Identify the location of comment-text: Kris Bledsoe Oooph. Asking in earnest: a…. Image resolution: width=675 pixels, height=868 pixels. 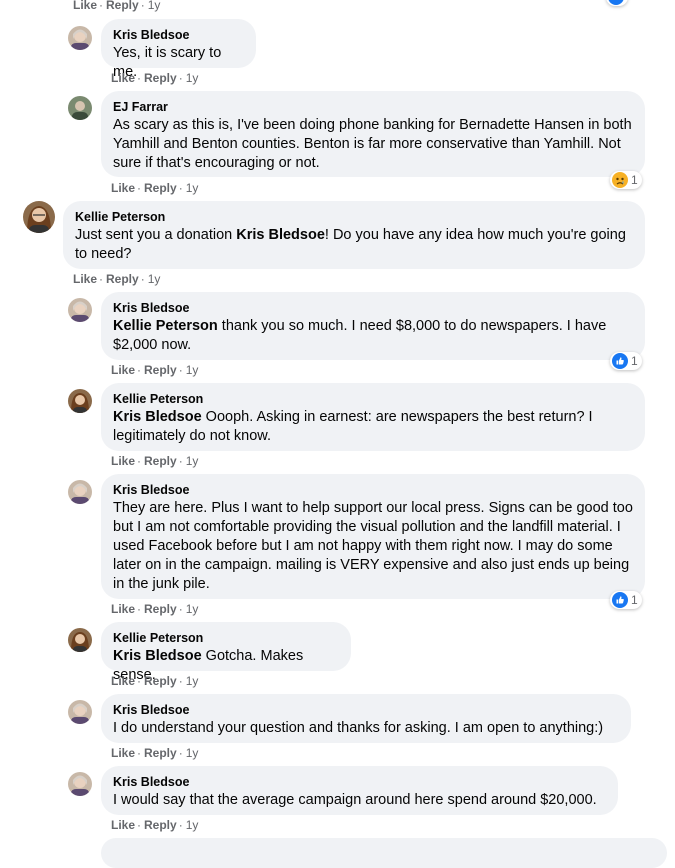
(353, 426).